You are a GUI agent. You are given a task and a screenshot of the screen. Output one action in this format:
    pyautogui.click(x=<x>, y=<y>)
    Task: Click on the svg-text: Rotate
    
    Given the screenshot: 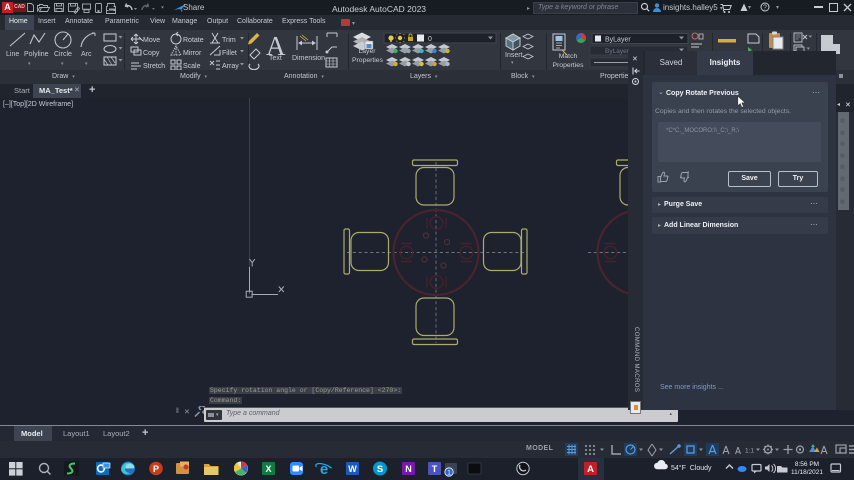 What is the action you would take?
    pyautogui.click(x=193, y=40)
    